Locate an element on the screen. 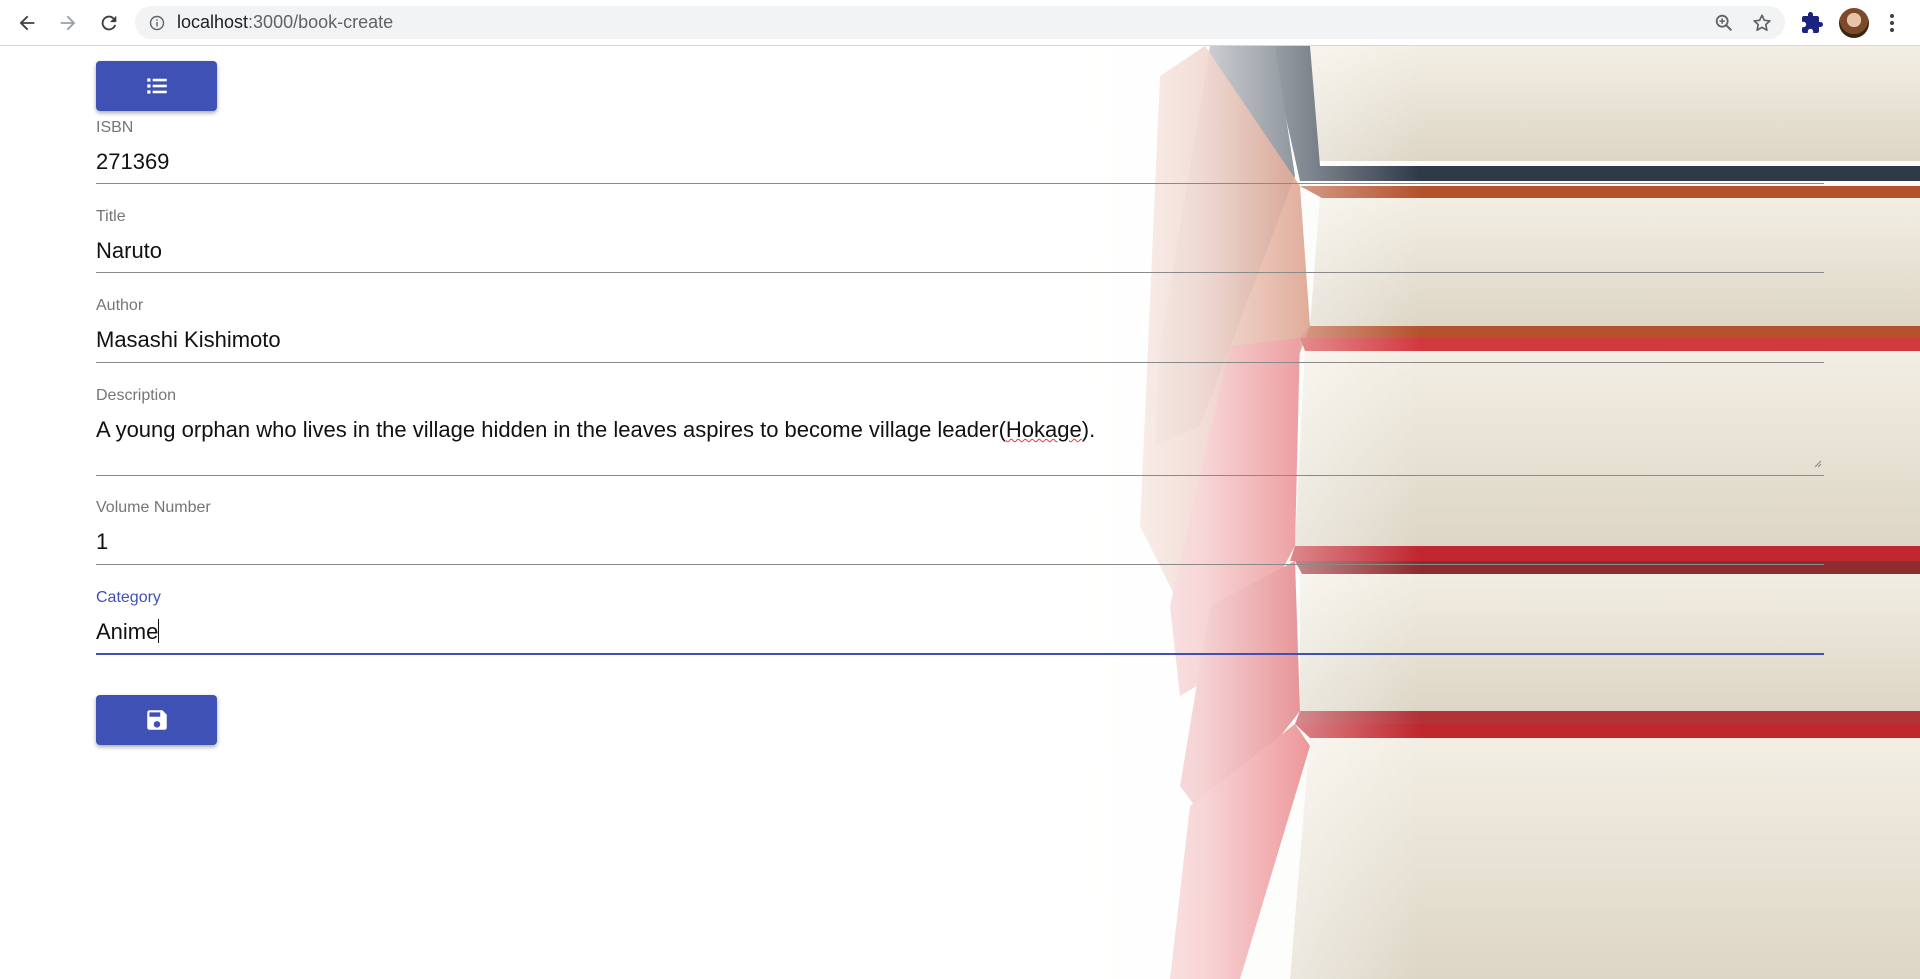 The height and width of the screenshot is (979, 1920). reload-button is located at coordinates (109, 23).